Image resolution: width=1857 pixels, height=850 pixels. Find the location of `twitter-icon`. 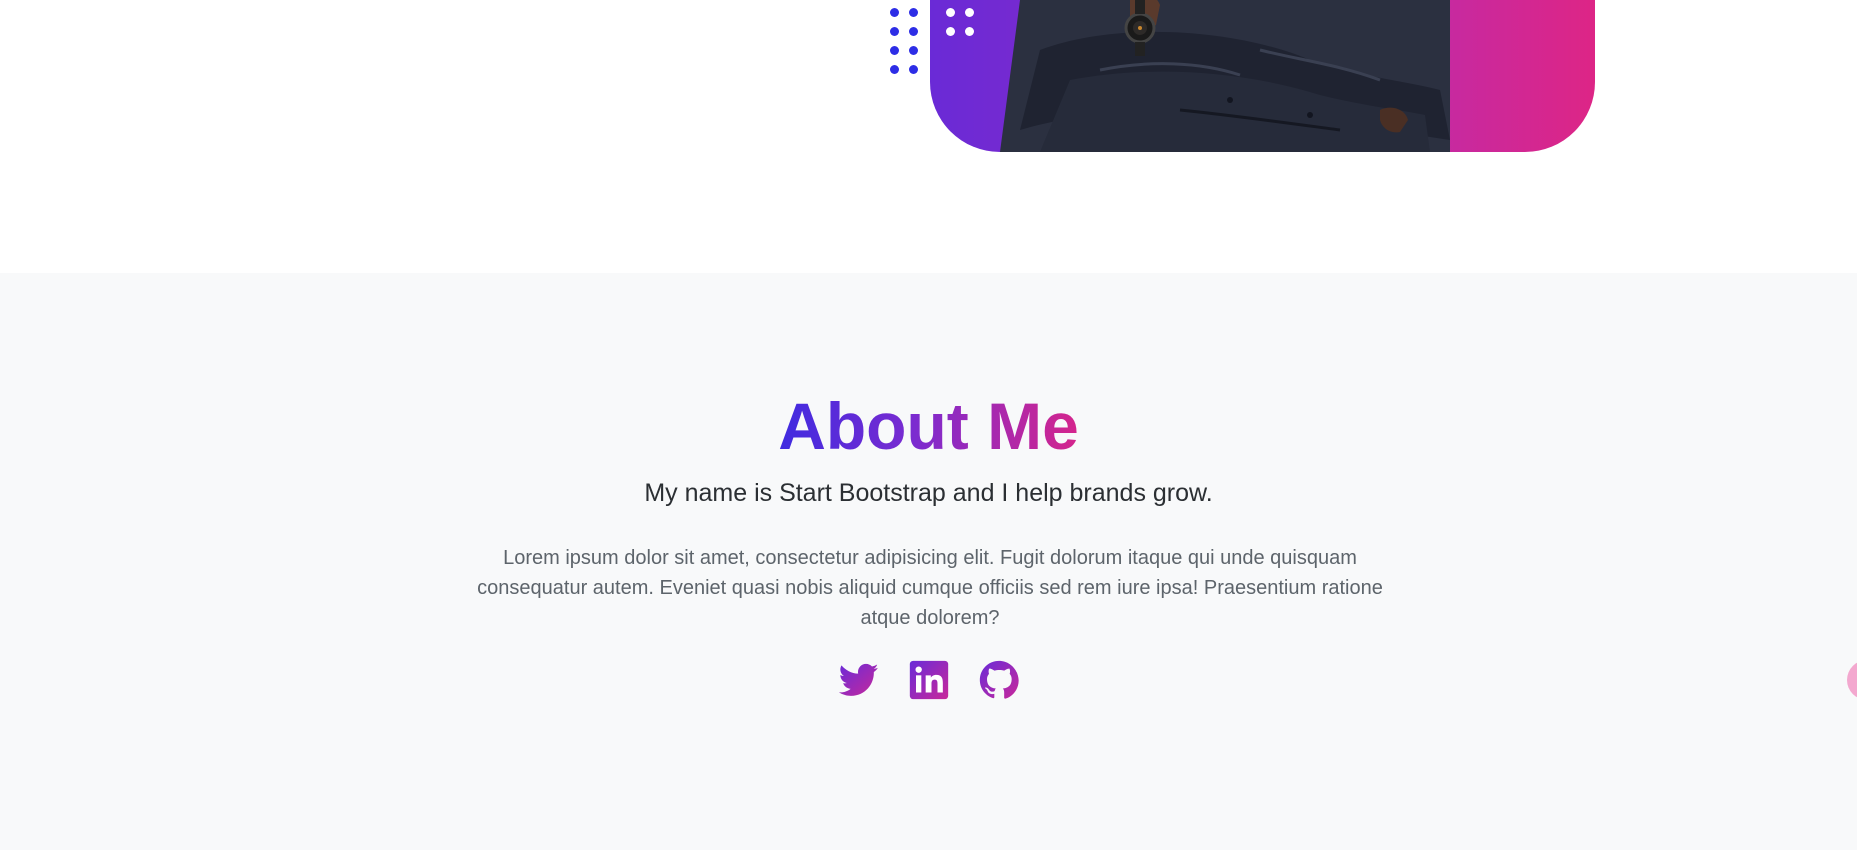

twitter-icon is located at coordinates (858, 679).